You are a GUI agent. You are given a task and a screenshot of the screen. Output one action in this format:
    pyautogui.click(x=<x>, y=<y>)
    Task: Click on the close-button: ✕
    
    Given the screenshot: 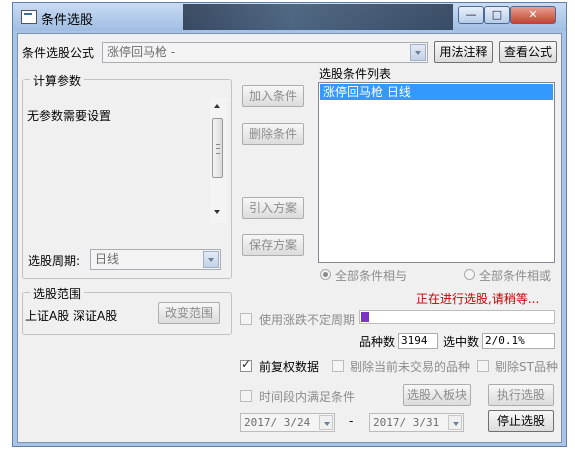 What is the action you would take?
    pyautogui.click(x=533, y=15)
    